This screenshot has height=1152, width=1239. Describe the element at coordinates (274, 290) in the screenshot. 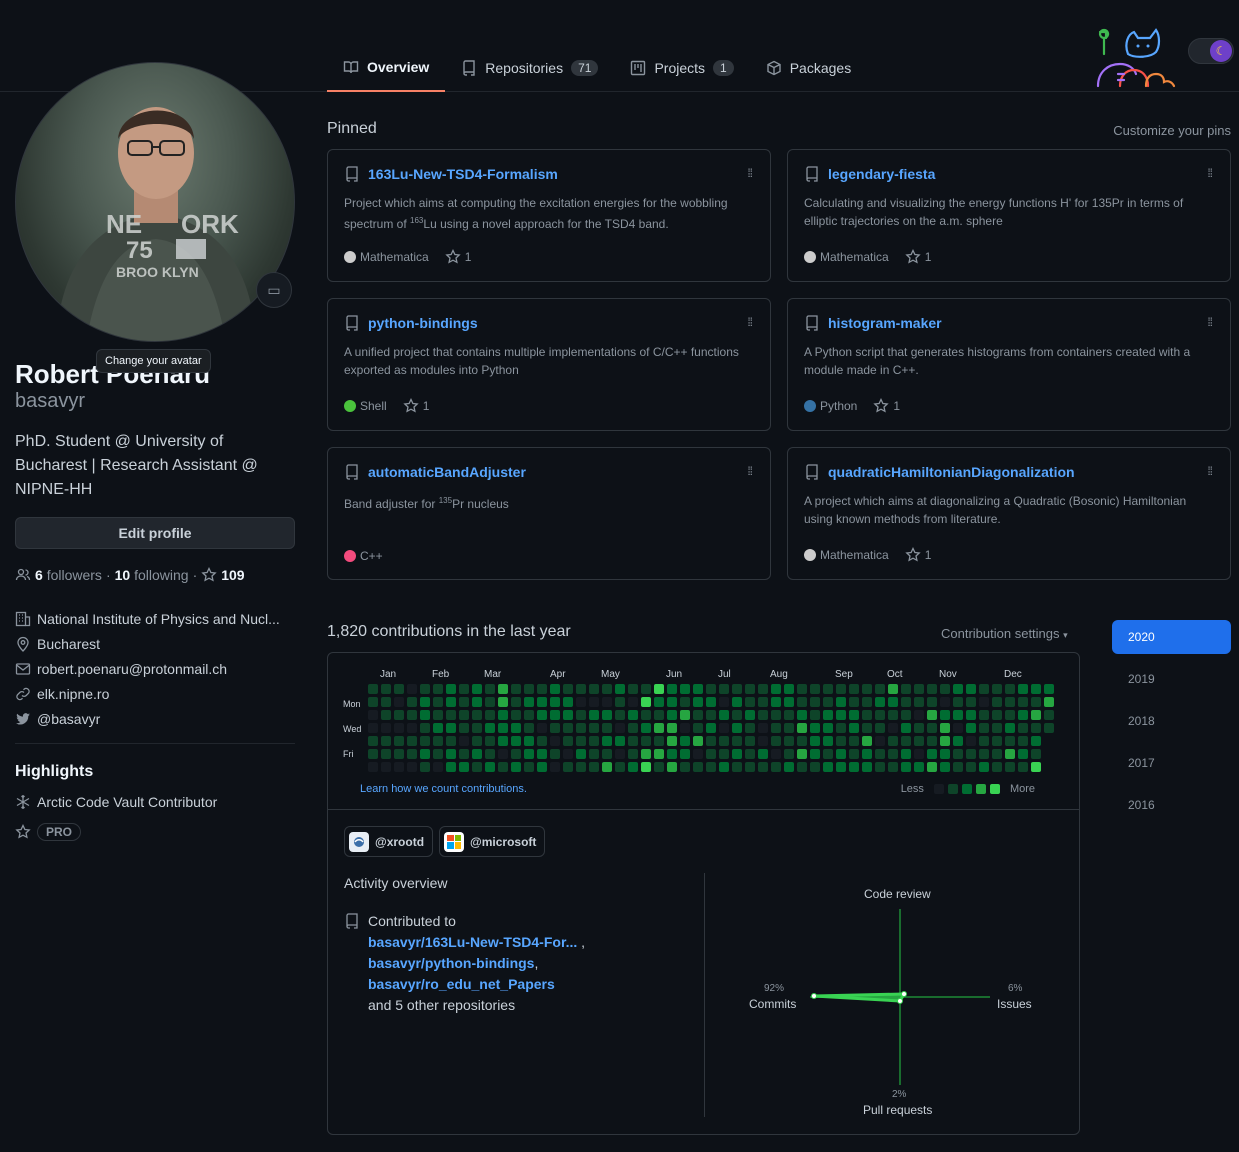

I see `set-status-button: ▭` at that location.